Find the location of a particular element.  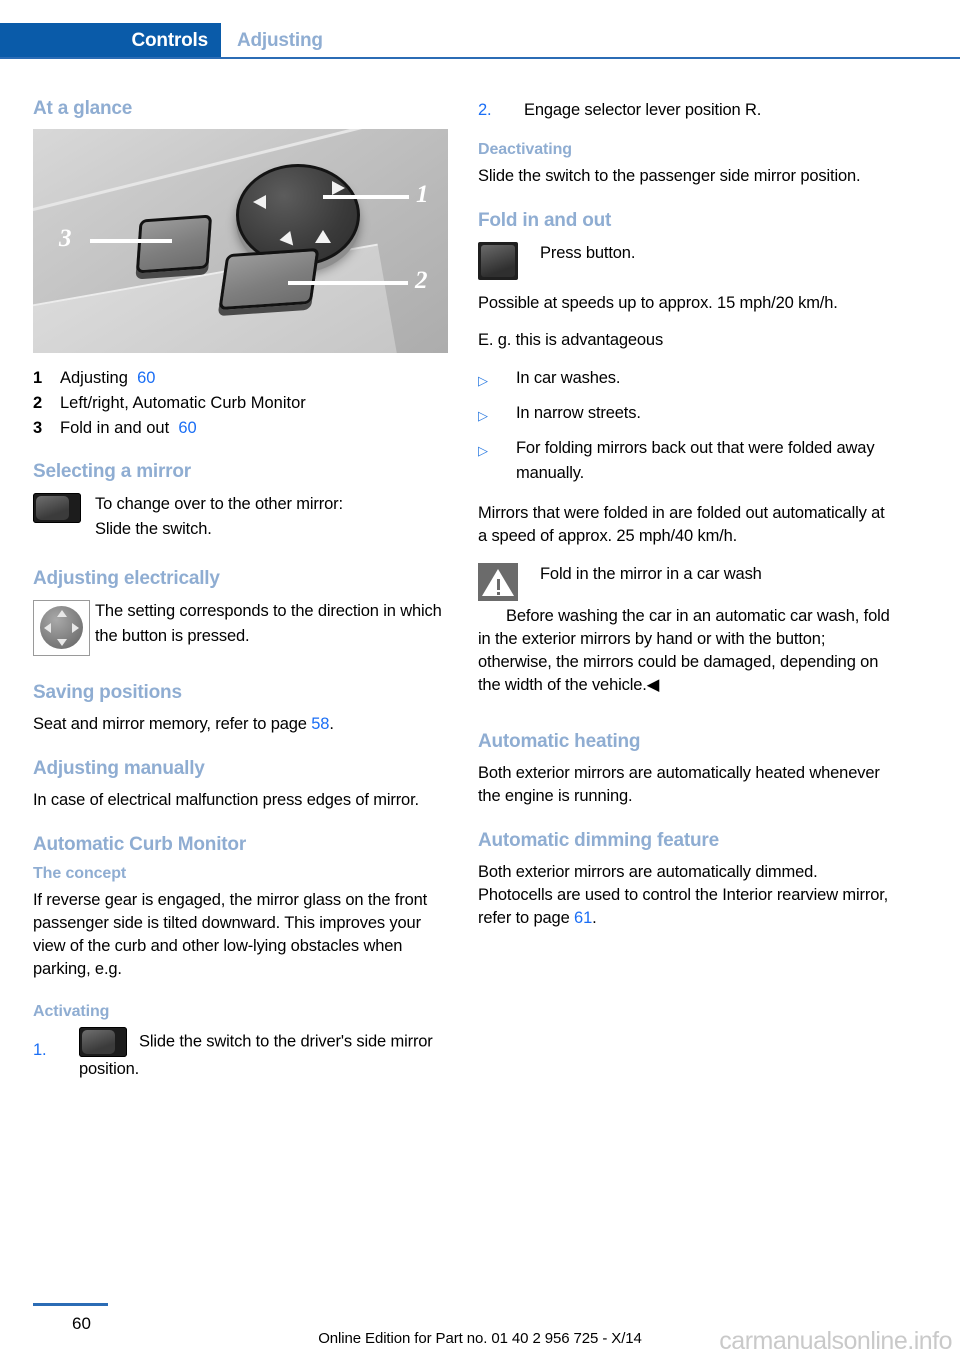

push-button-icon is located at coordinates (498, 261).